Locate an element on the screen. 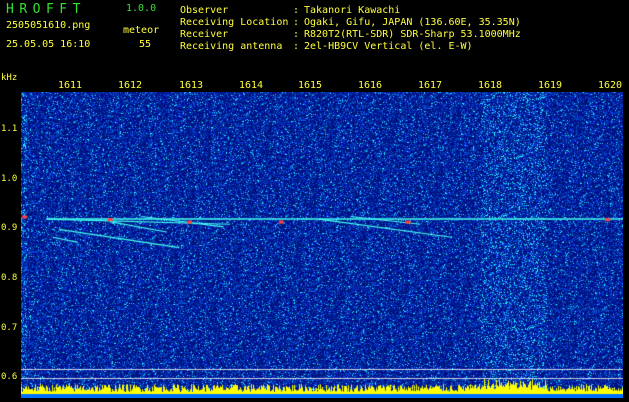 Image resolution: width=629 pixels, height=402 pixels. image-filename: 2505051610.png is located at coordinates (48, 25).